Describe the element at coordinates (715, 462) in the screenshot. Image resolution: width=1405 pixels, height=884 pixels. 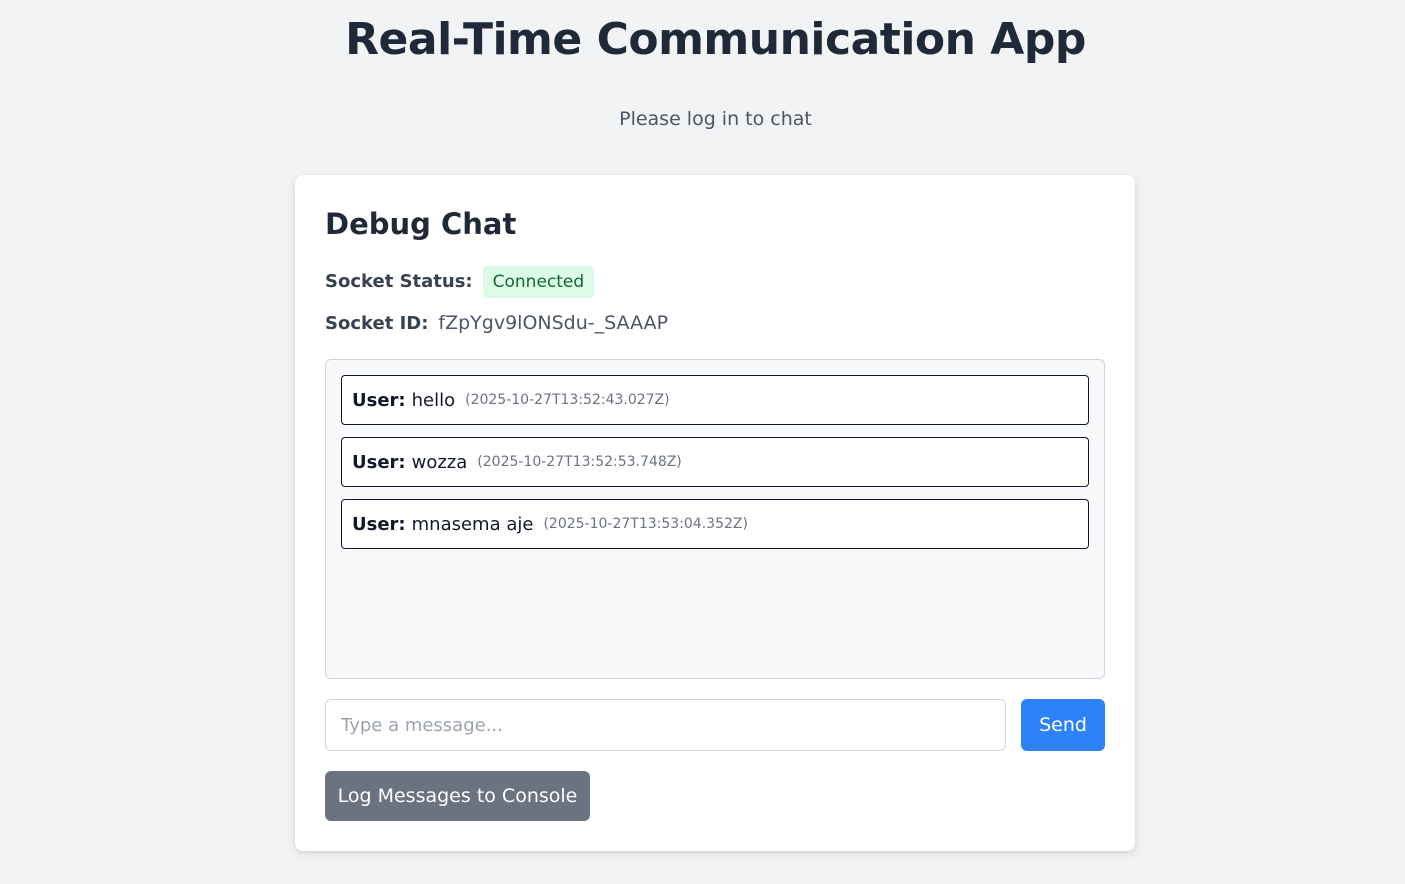
I see `message-item: User: wozza (2025-10-27T13:52:53.748Z)` at that location.